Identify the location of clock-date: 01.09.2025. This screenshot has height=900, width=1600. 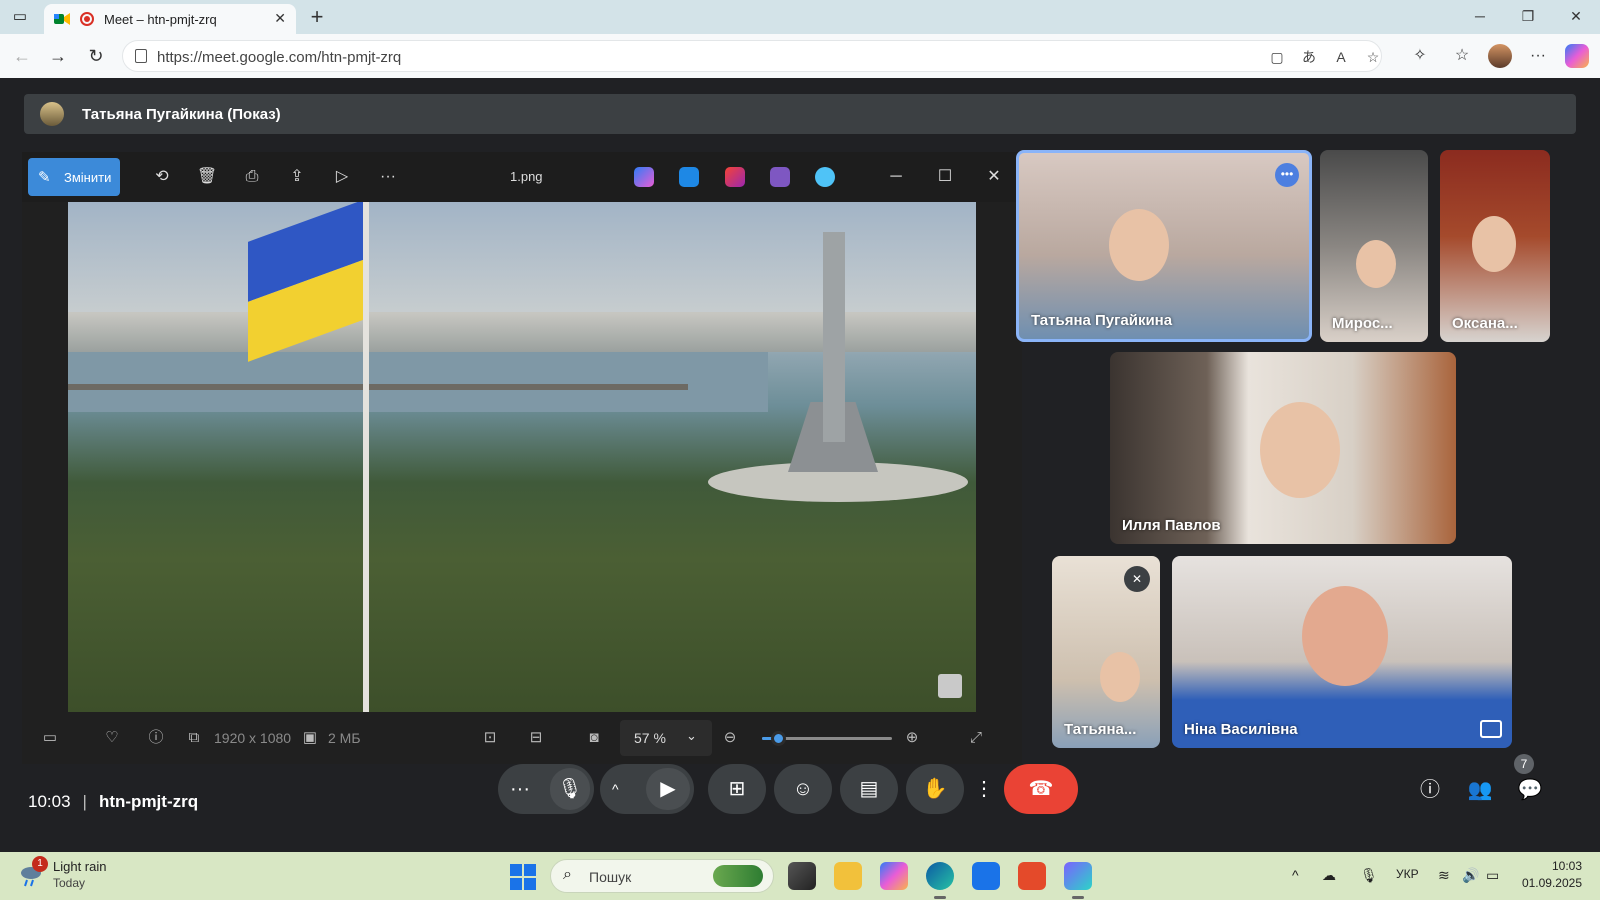
(1551, 883).